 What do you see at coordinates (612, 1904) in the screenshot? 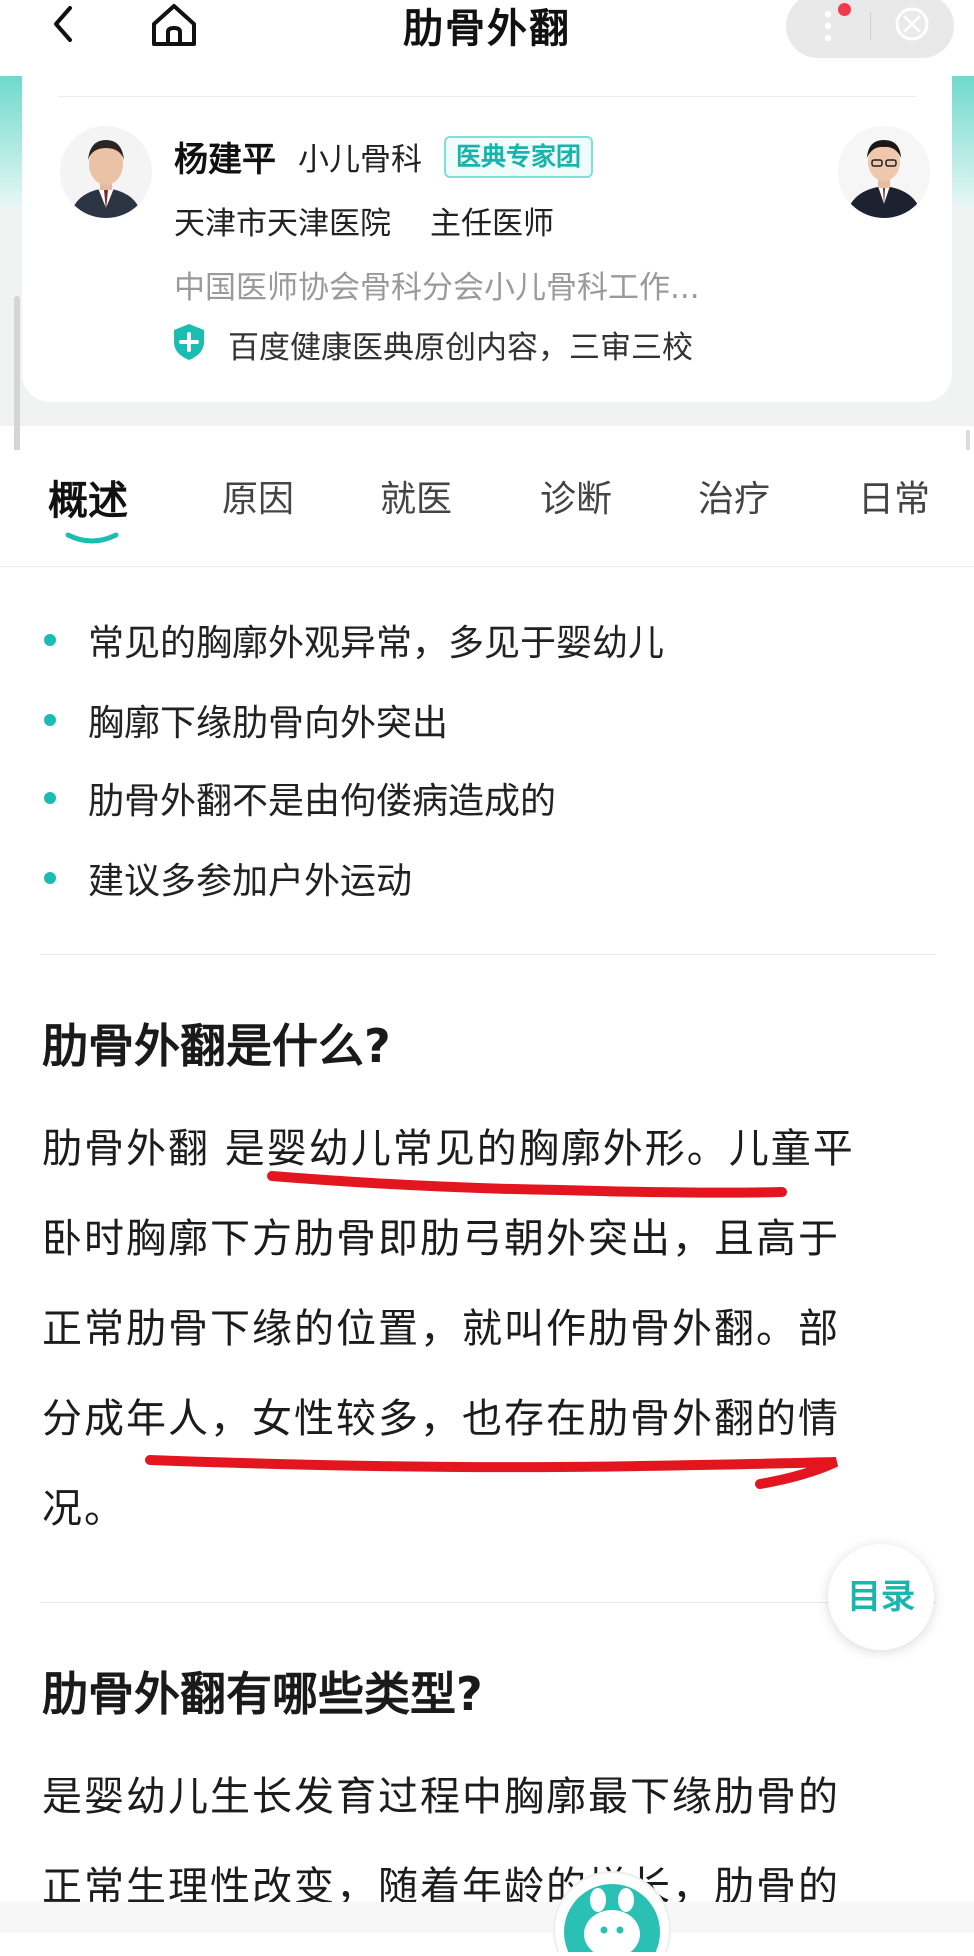
I see `assistant-icon` at bounding box center [612, 1904].